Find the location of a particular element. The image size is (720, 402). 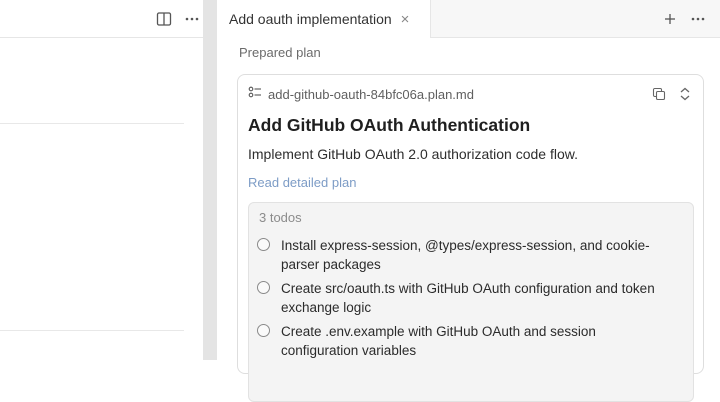

tab-add-oauth-implementation: Add oauth implementation × is located at coordinates (324, 19).